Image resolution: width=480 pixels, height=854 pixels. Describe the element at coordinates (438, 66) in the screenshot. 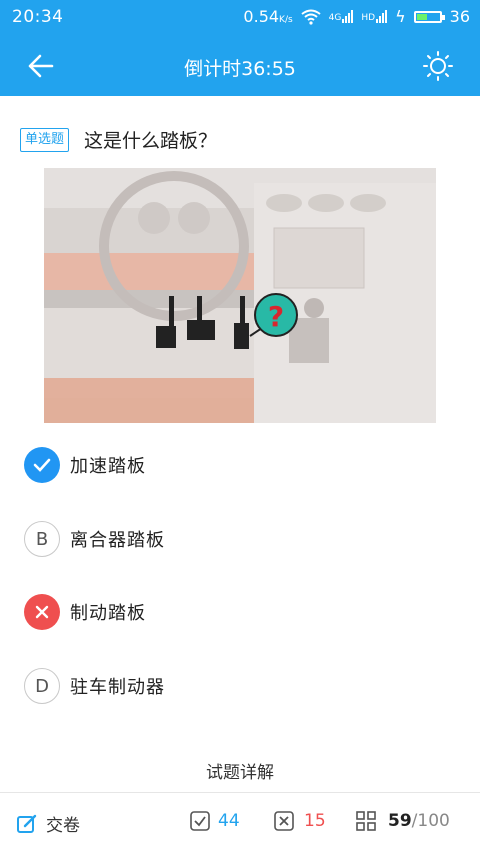

I see `brightness-icon` at that location.